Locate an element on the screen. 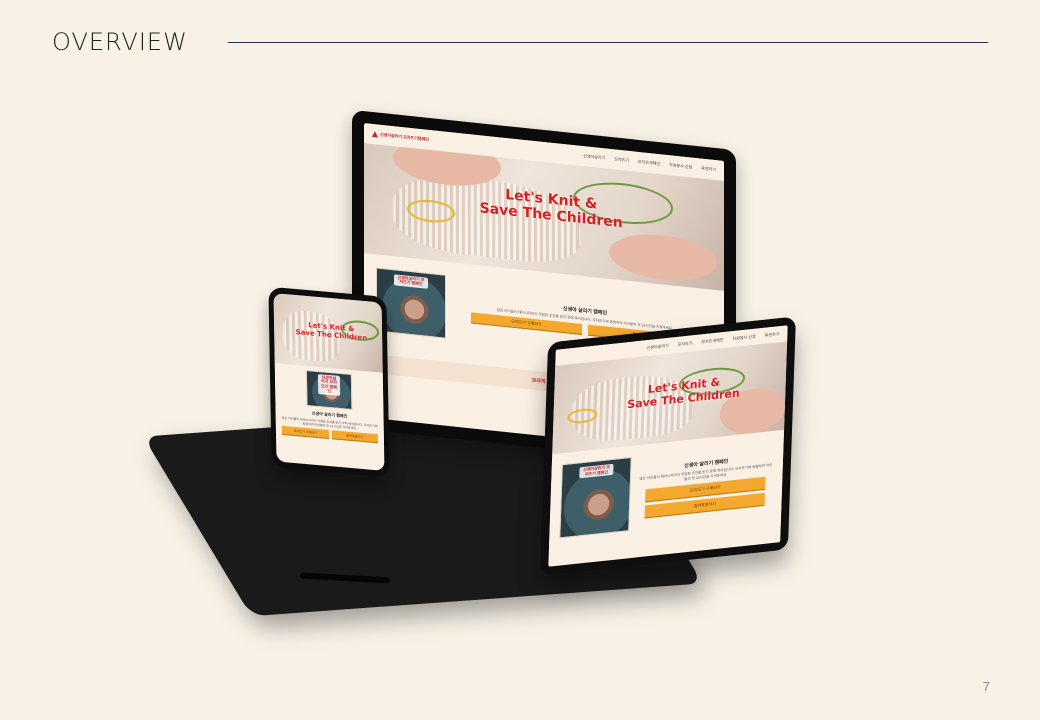 The height and width of the screenshot is (720, 1040). donate-button: 참여후원하기 is located at coordinates (354, 437).